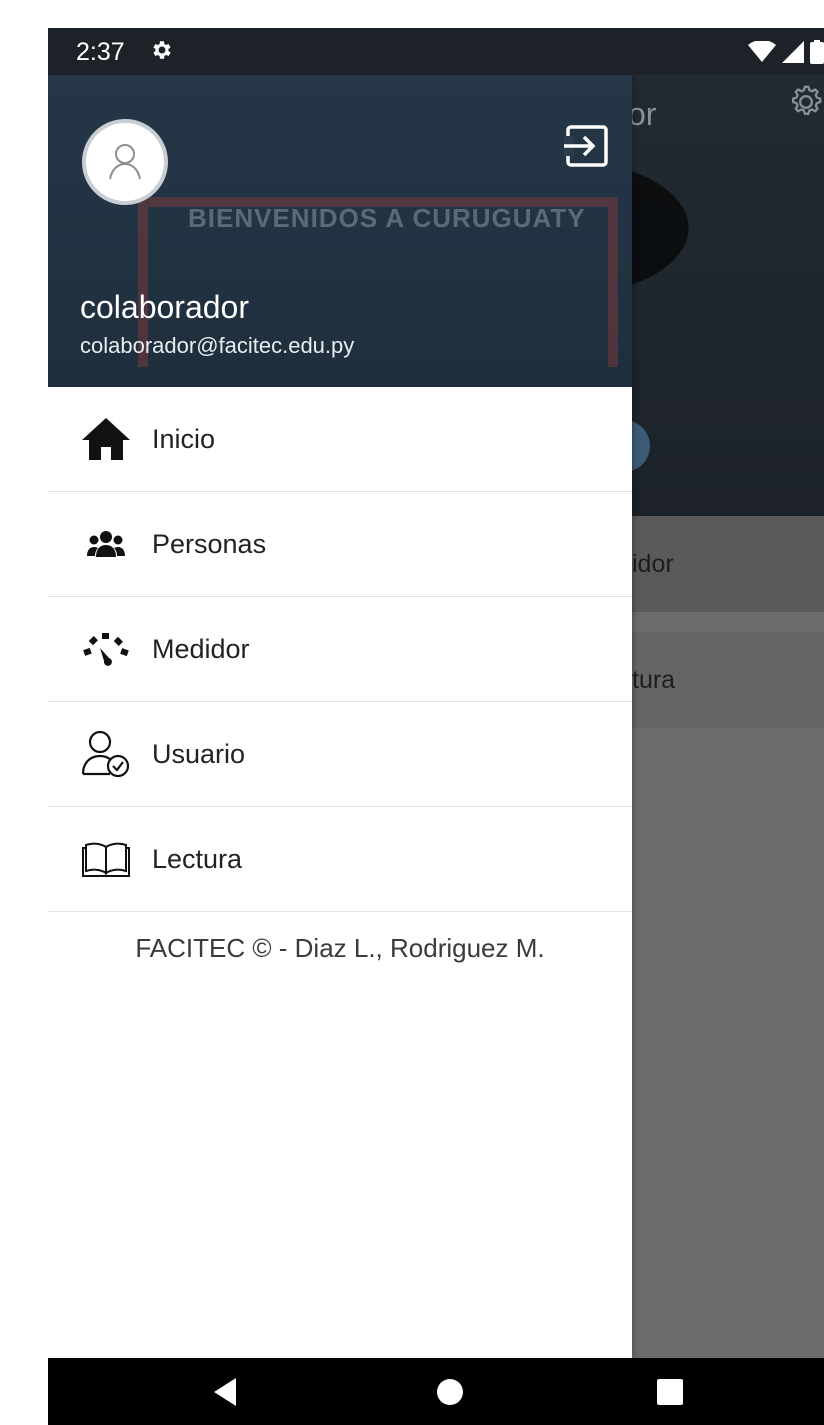 This screenshot has height=1425, width=824. Describe the element at coordinates (670, 1392) in the screenshot. I see `recent-apps-icon` at that location.